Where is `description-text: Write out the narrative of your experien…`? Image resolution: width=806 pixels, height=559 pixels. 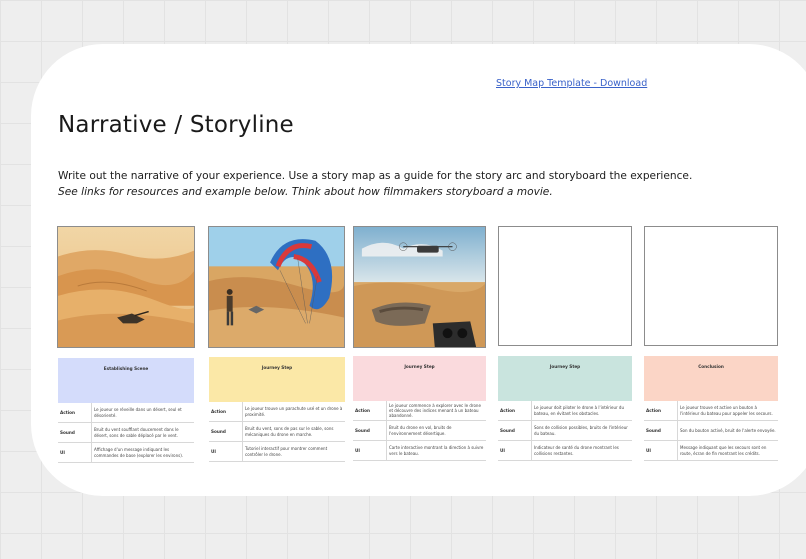
description-text: Write out the narrative of your experien… is located at coordinates (375, 176).